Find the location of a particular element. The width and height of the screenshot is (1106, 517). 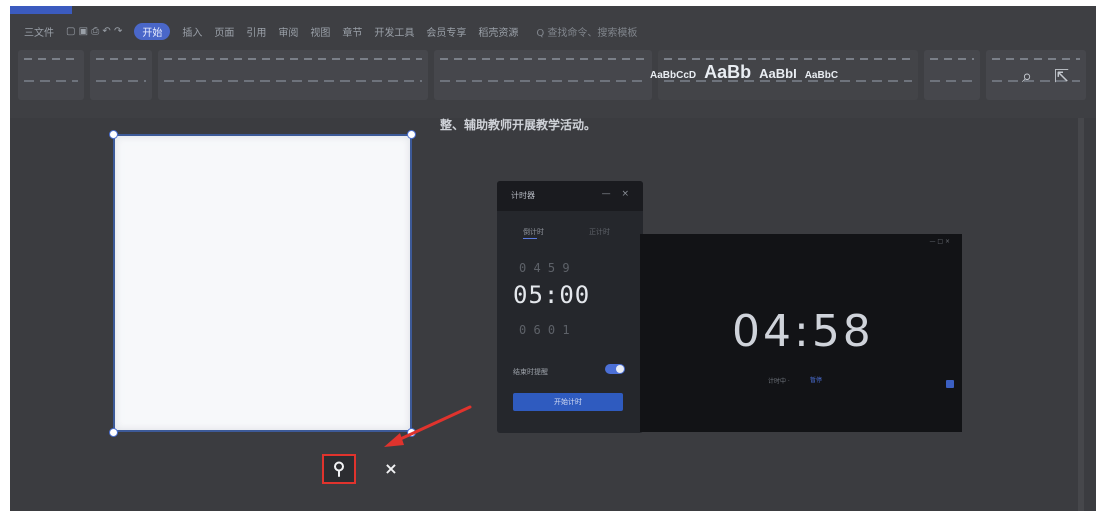

tab-developer: 开发工具 is located at coordinates (394, 31).